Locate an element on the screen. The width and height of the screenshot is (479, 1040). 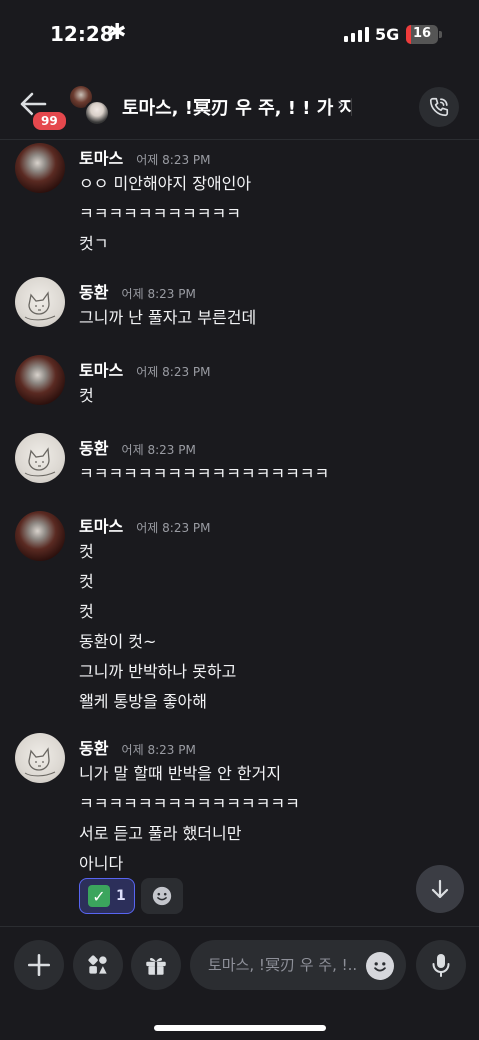
message-text: 서로 듣고 풀라 했더니만 is located at coordinates (160, 832).